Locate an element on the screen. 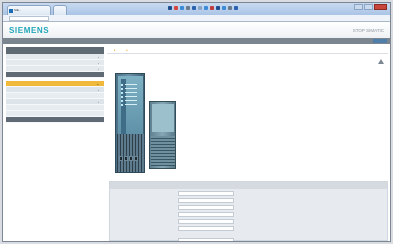  cpu-front-panel is located at coordinates (130, 105).